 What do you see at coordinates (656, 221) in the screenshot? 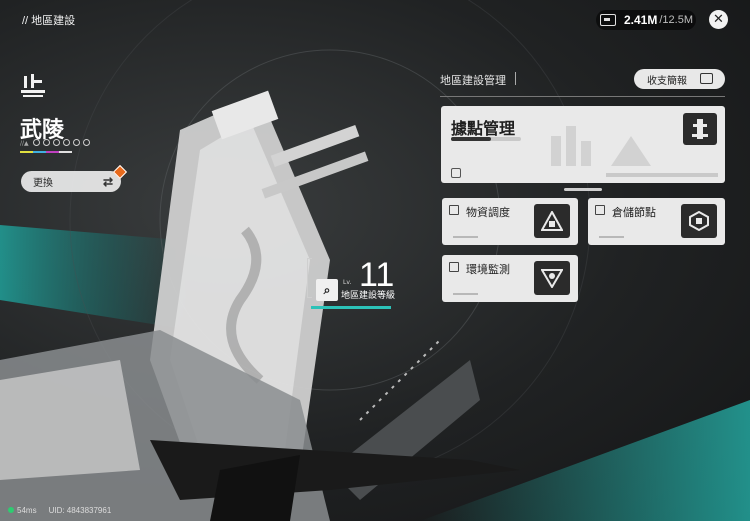
I see `storage-node-card: 倉儲節點` at bounding box center [656, 221].